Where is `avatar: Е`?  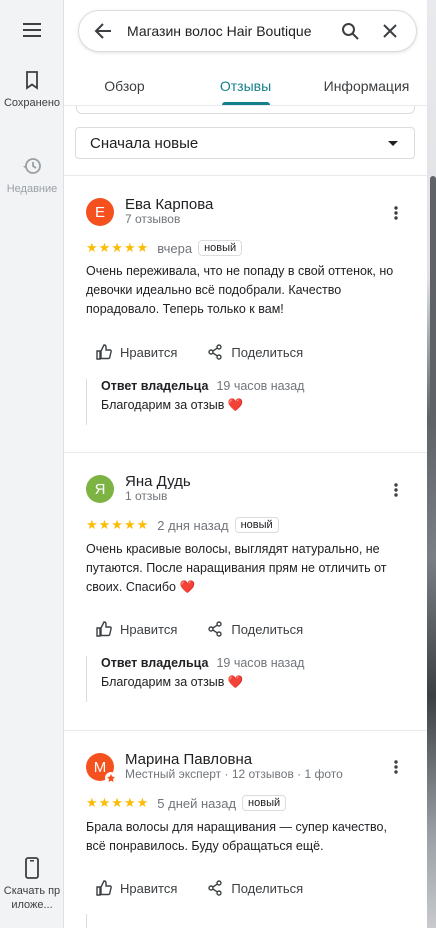
avatar: Е is located at coordinates (100, 212).